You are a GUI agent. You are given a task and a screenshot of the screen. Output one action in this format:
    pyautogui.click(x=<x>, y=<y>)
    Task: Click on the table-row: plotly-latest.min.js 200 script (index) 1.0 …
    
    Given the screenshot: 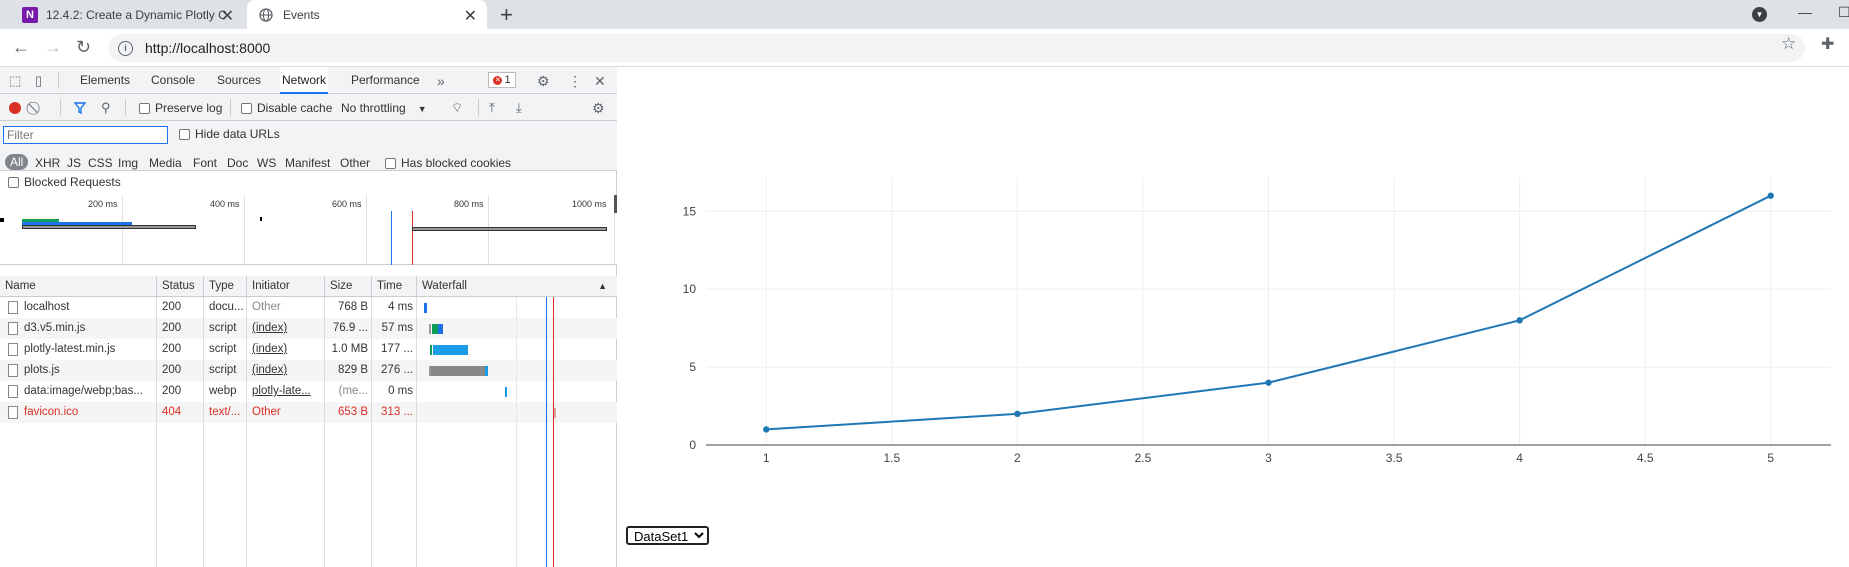 What is the action you would take?
    pyautogui.click(x=308, y=349)
    